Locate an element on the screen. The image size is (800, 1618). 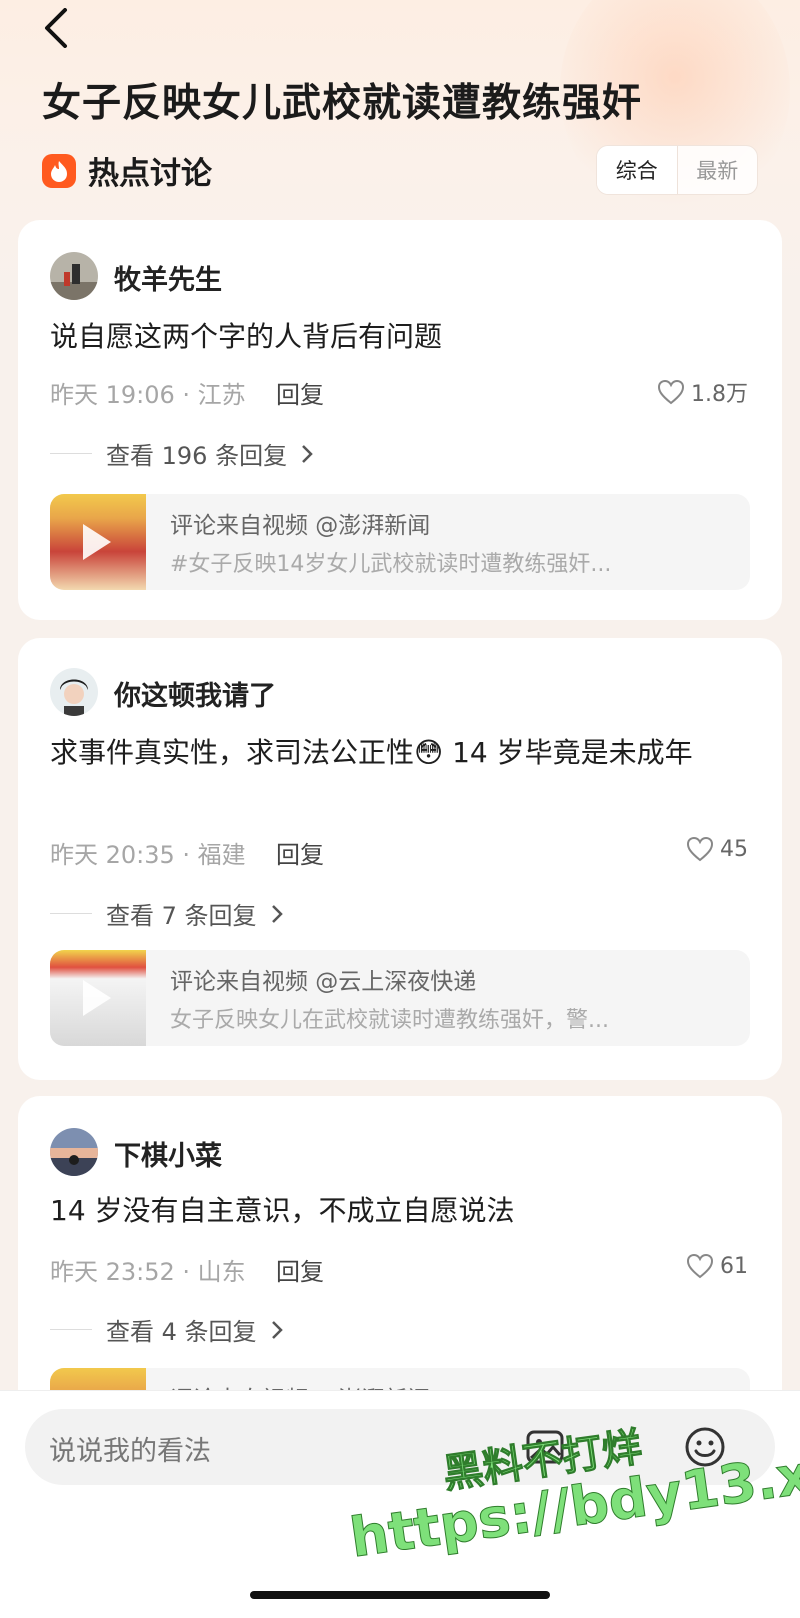
like-button: 45 is located at coordinates (717, 849).